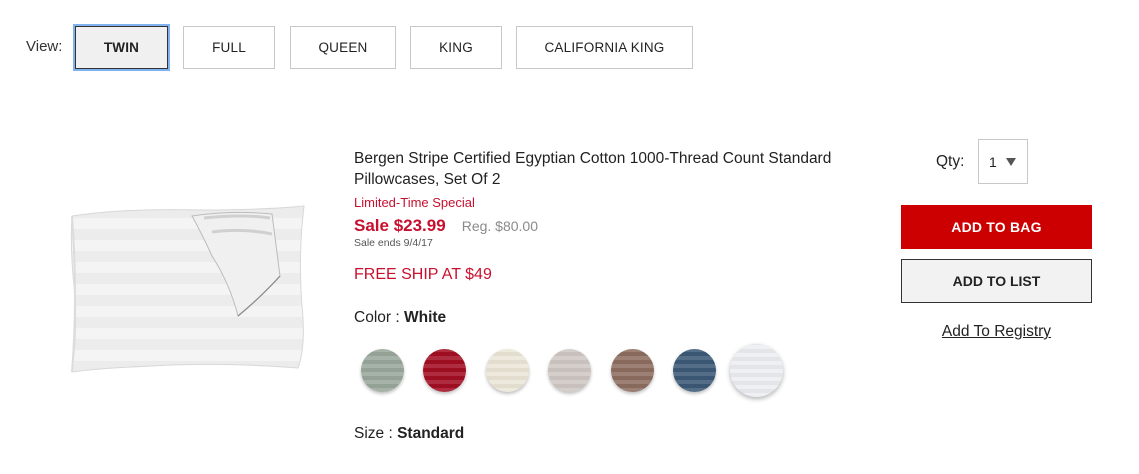 The image size is (1139, 474). What do you see at coordinates (121, 47) in the screenshot?
I see `size-button-twin: TWIN` at bounding box center [121, 47].